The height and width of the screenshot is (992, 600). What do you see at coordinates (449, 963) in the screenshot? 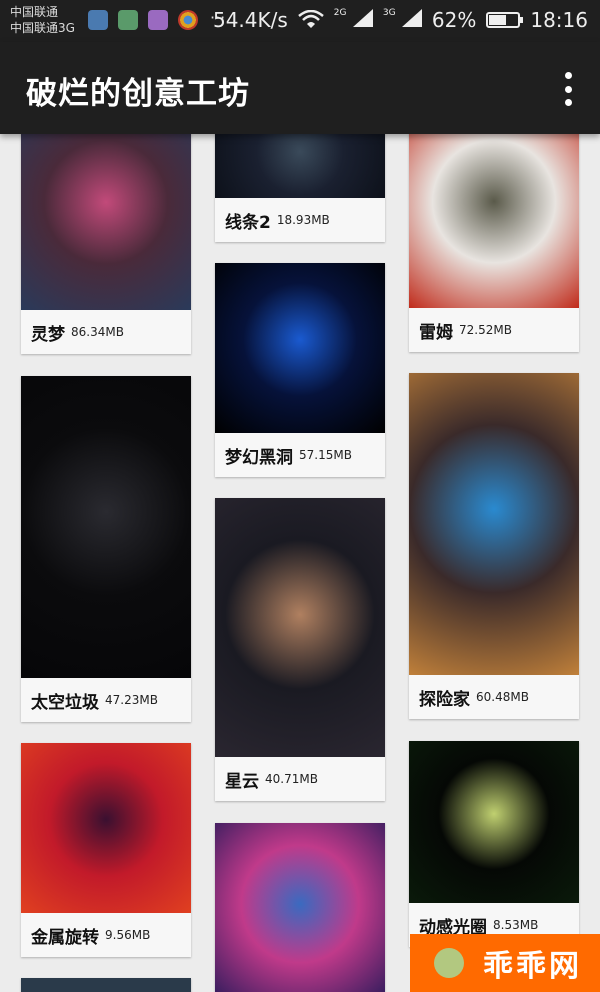
I see `watermark-logo-icon` at bounding box center [449, 963].